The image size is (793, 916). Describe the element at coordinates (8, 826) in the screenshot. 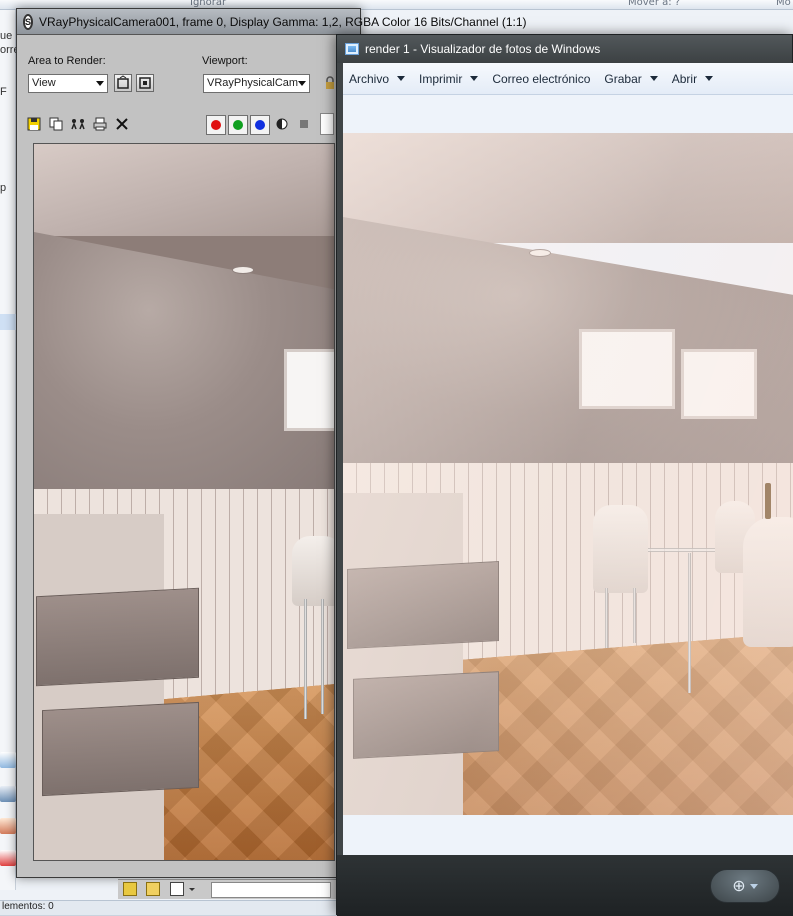

I see `contacts-icon` at that location.